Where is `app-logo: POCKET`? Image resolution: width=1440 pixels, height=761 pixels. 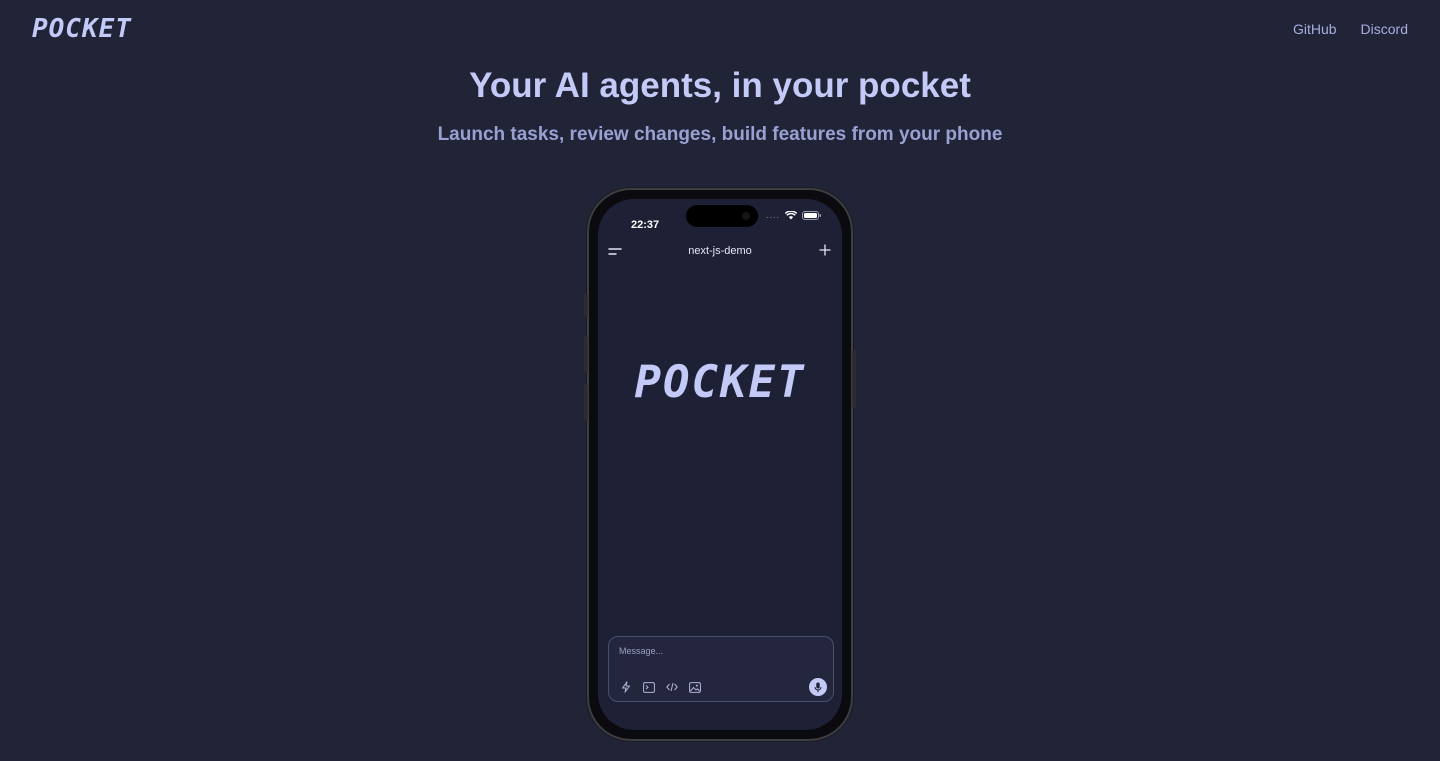
app-logo: POCKET is located at coordinates (720, 382).